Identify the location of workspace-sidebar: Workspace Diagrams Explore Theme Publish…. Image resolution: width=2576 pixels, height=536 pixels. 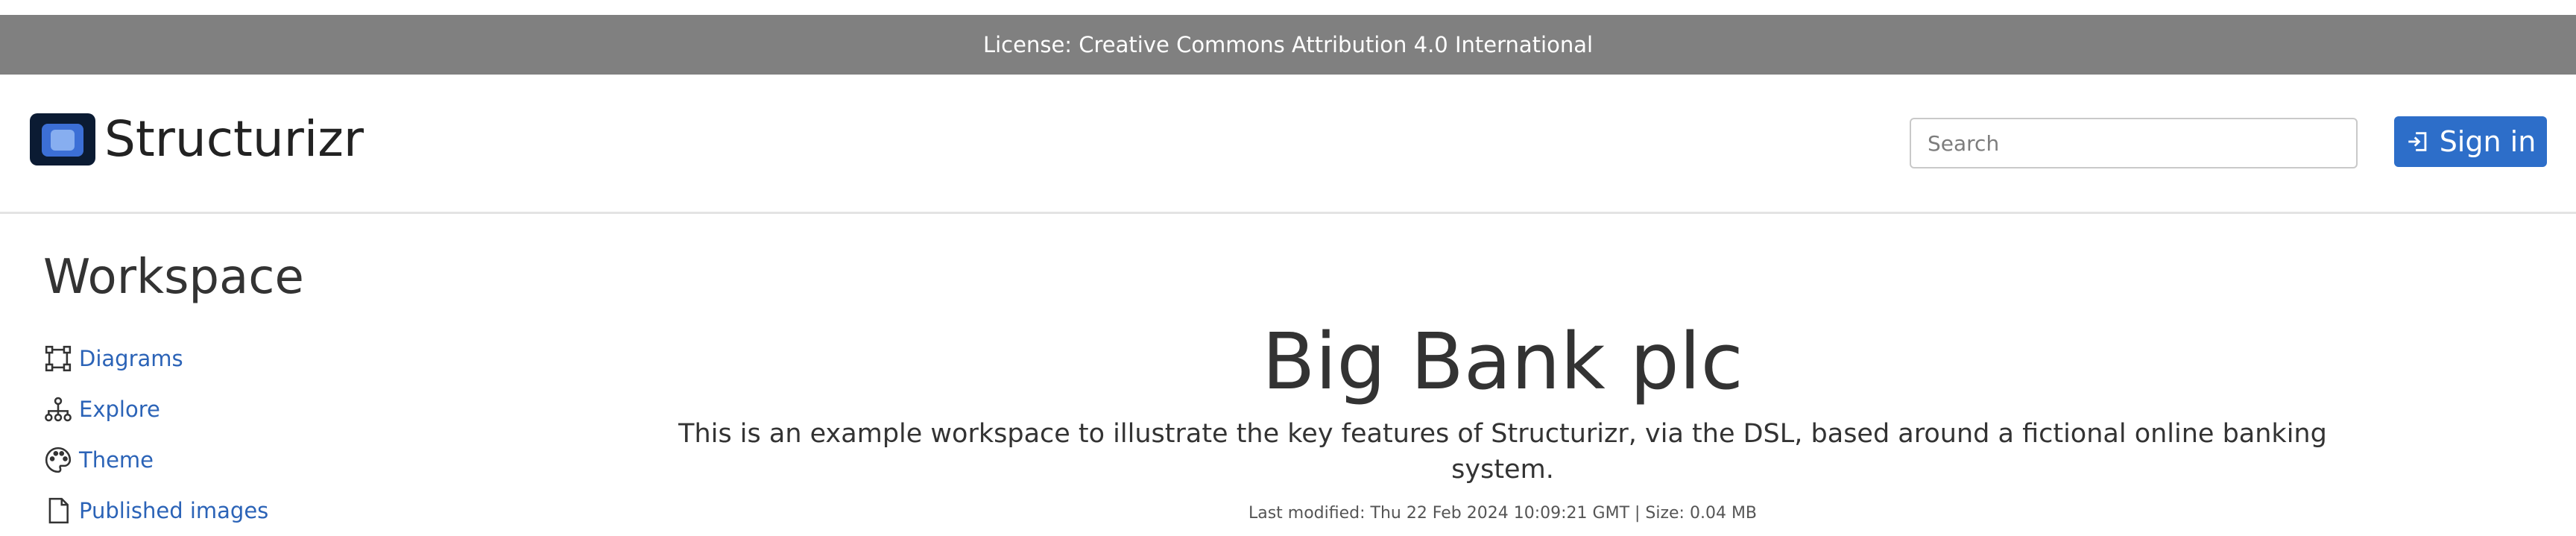
(266, 393).